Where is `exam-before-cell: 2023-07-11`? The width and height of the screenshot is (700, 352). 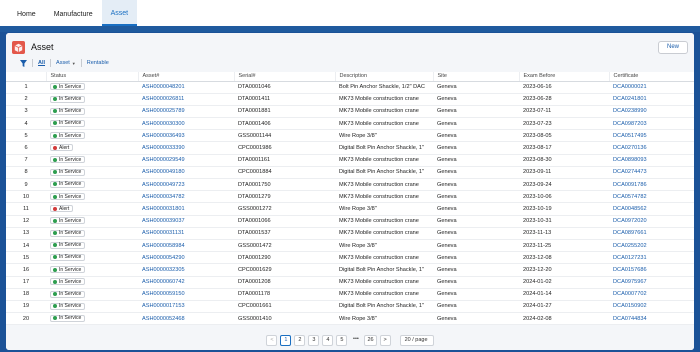 exam-before-cell: 2023-07-11 is located at coordinates (564, 112).